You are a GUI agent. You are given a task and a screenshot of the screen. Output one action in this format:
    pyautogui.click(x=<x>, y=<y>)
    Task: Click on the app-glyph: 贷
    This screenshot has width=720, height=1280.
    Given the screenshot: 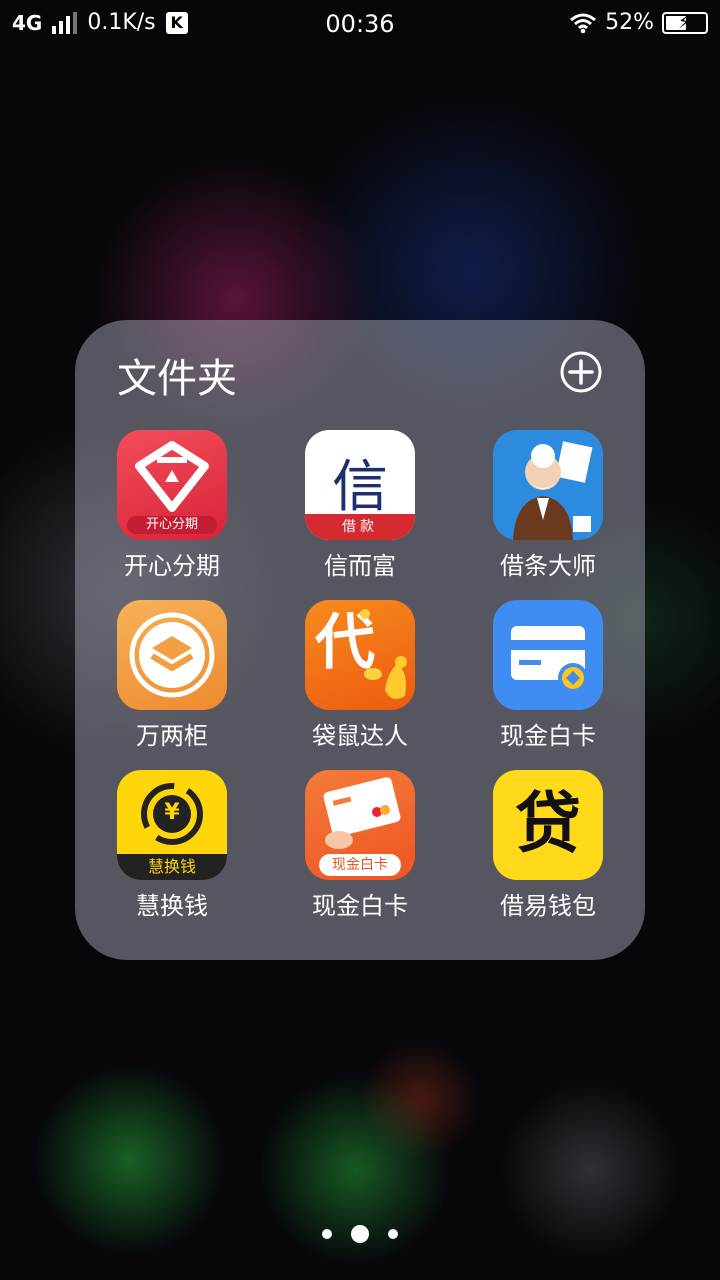 What is the action you would take?
    pyautogui.click(x=548, y=823)
    